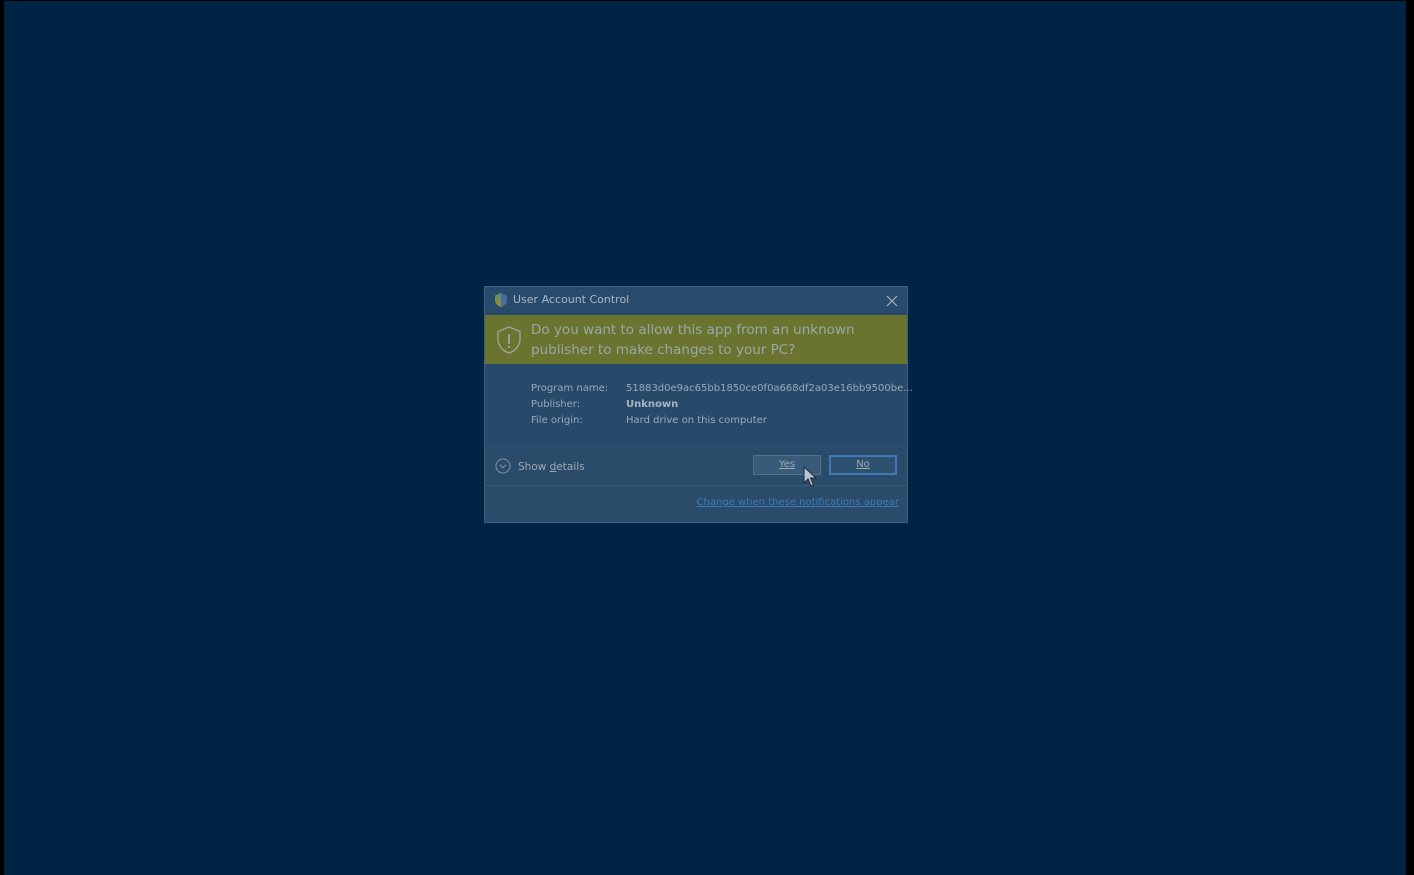 The height and width of the screenshot is (875, 1414). What do you see at coordinates (570, 388) in the screenshot?
I see `info-label: Program name:` at bounding box center [570, 388].